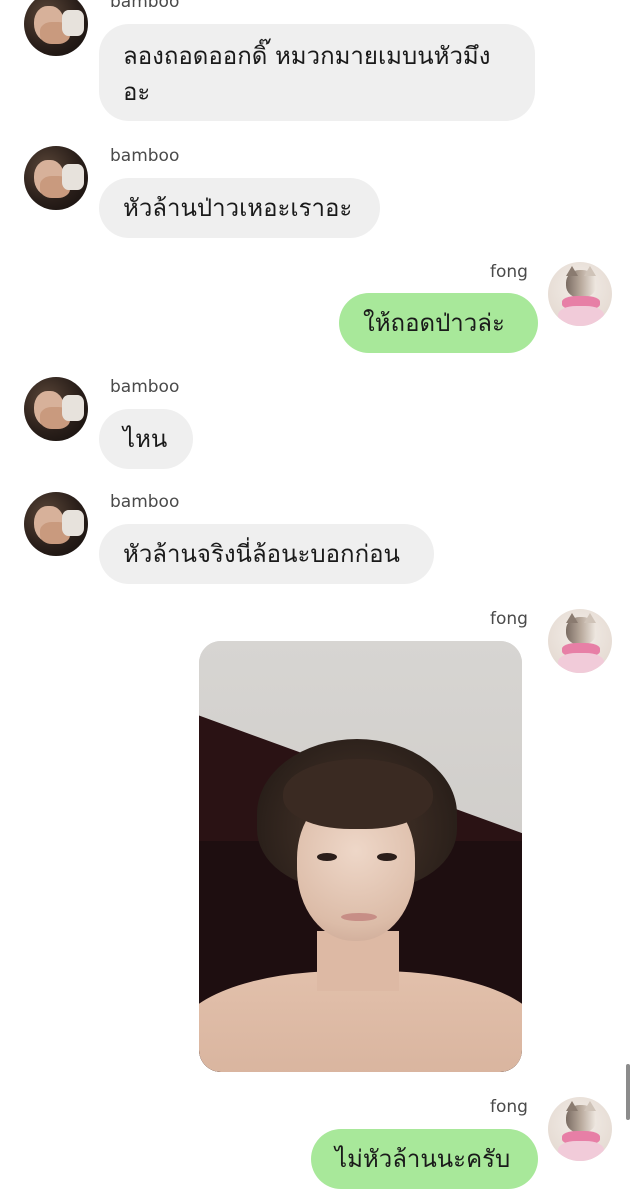 The height and width of the screenshot is (1200, 636). I want to click on message-text: หัวล้านป่าวเหอะเราอะ, so click(238, 208).